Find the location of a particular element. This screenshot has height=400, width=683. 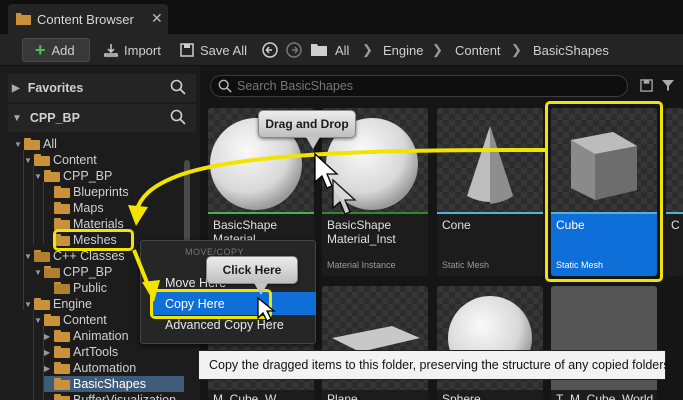

meshes-highlight is located at coordinates (93, 240).